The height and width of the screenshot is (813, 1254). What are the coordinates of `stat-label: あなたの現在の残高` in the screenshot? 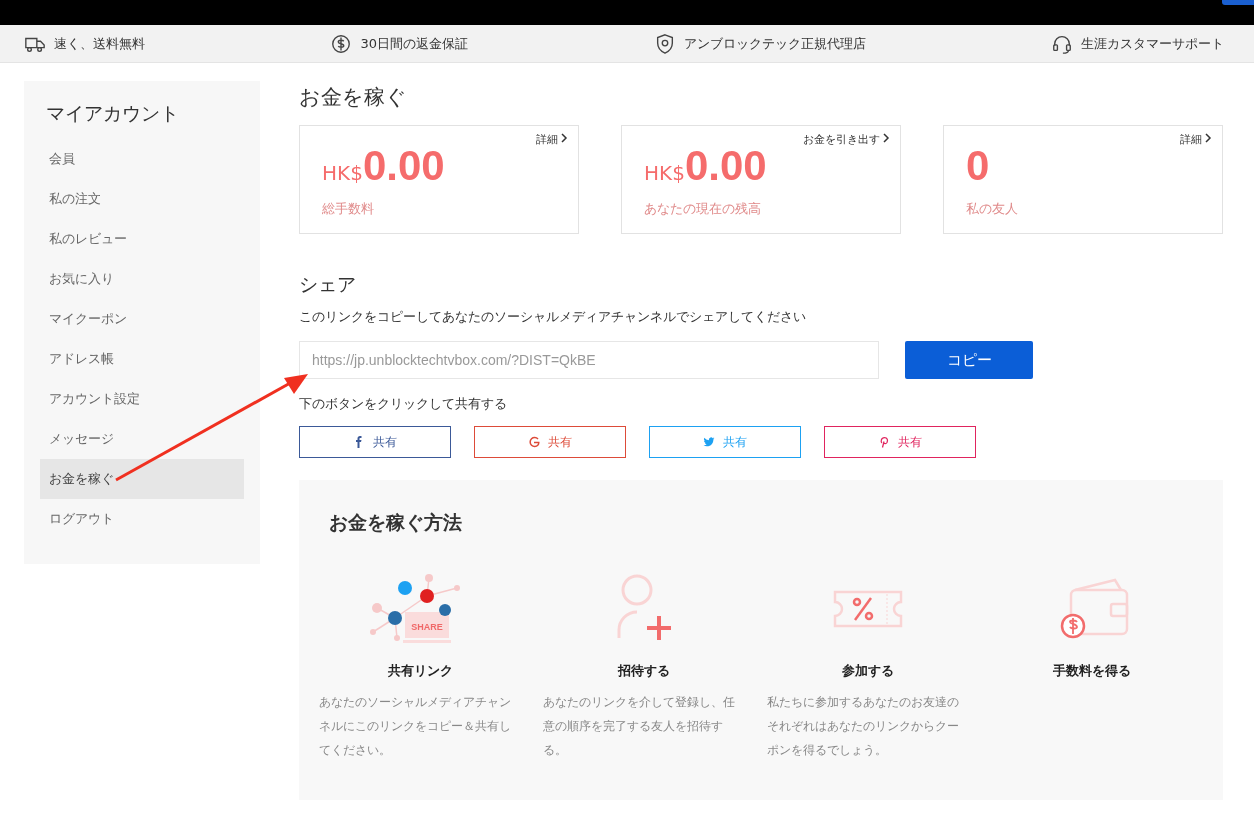 It's located at (703, 209).